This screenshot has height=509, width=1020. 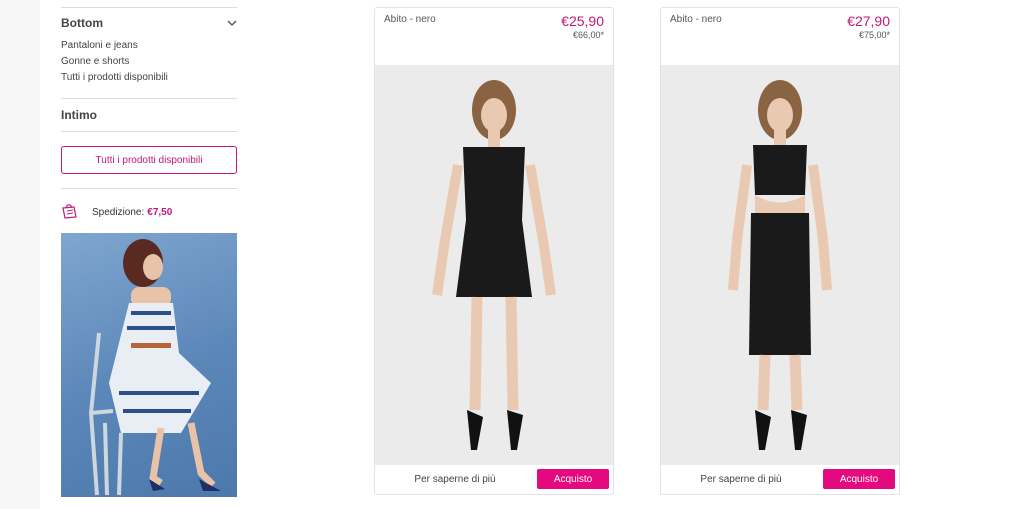 What do you see at coordinates (149, 160) in the screenshot?
I see `all-products-button: Tutti i prodotti disponibili` at bounding box center [149, 160].